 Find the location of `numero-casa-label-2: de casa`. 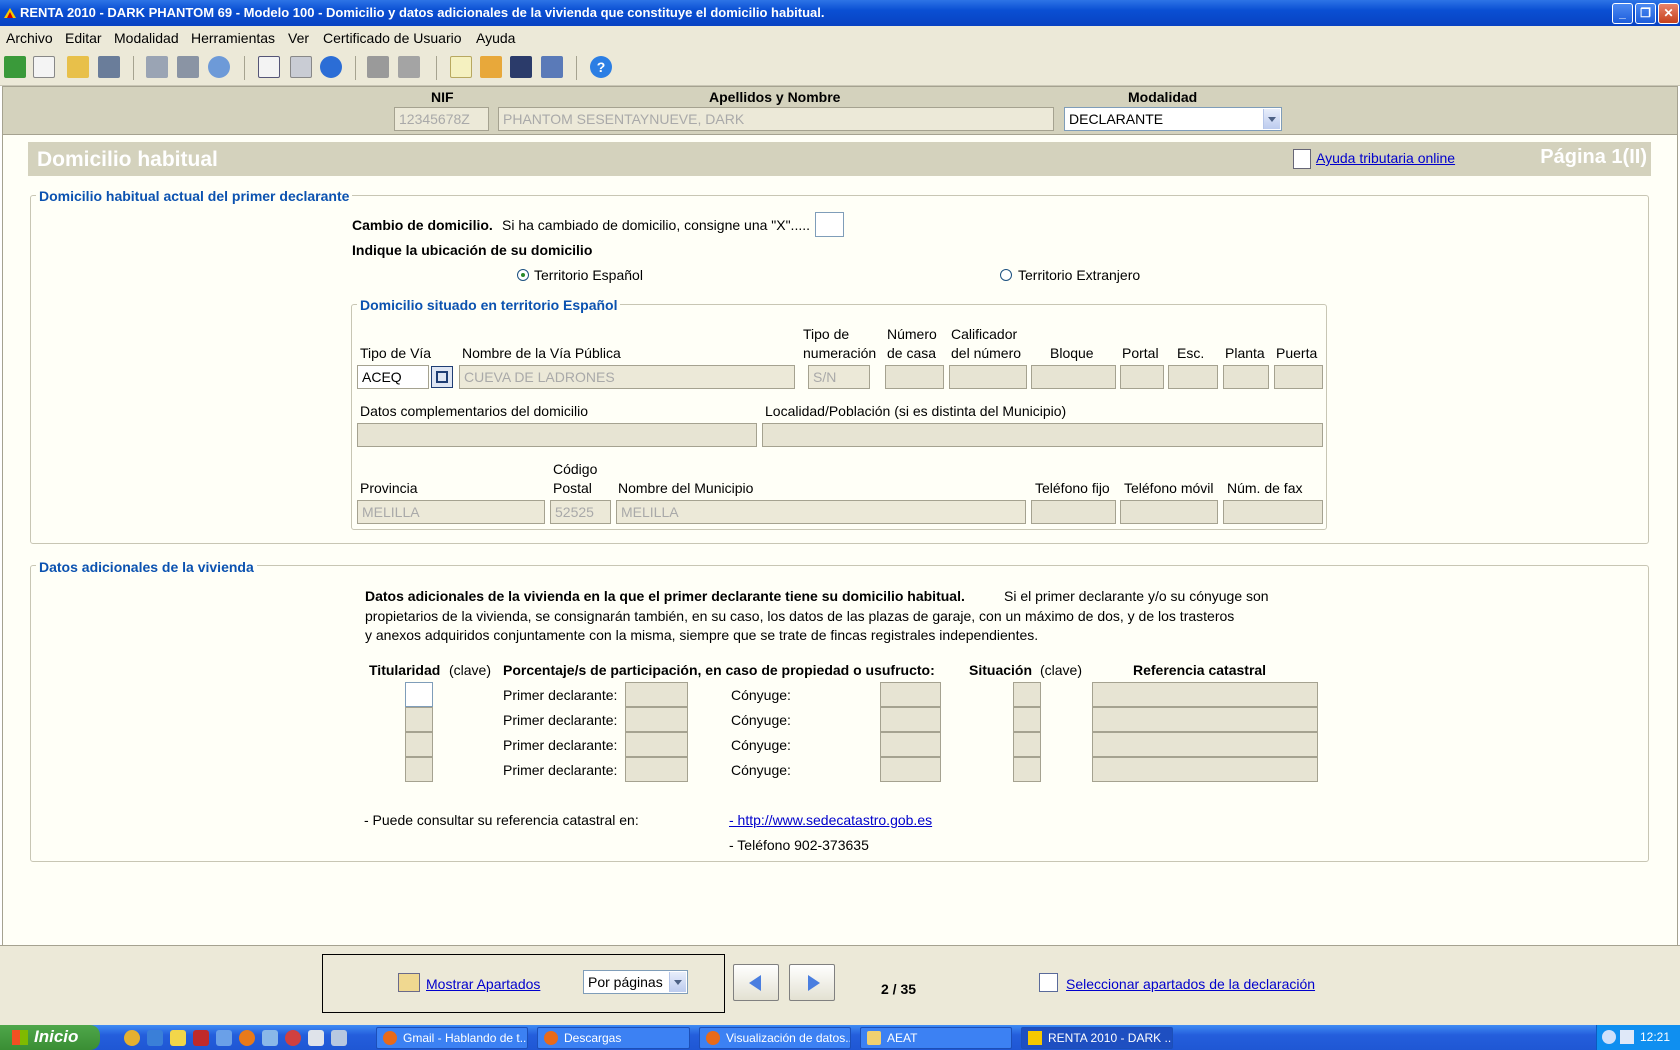

numero-casa-label-2: de casa is located at coordinates (912, 353).